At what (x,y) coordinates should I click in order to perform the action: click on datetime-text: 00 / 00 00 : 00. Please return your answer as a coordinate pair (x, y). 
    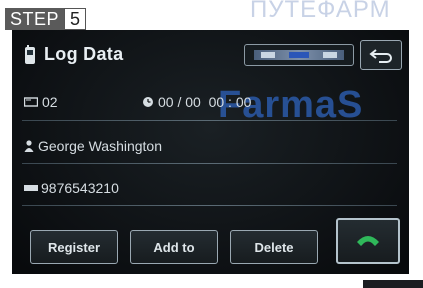
    Looking at the image, I should click on (205, 102).